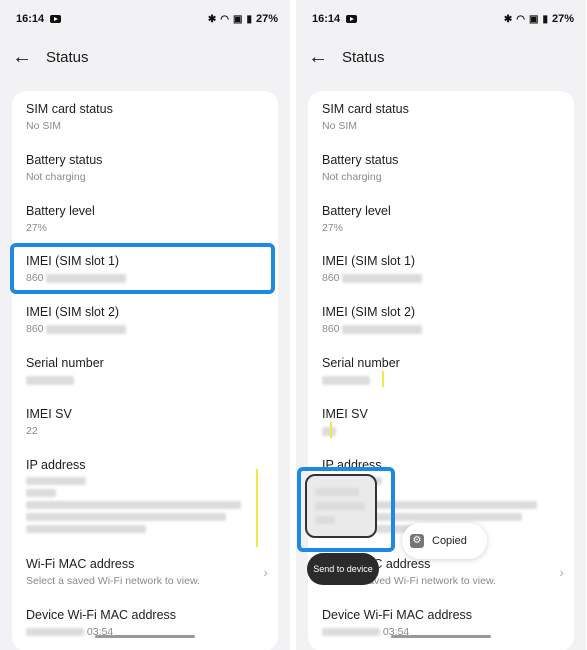  What do you see at coordinates (343, 569) in the screenshot?
I see `send-to-device-button: Send to device` at bounding box center [343, 569].